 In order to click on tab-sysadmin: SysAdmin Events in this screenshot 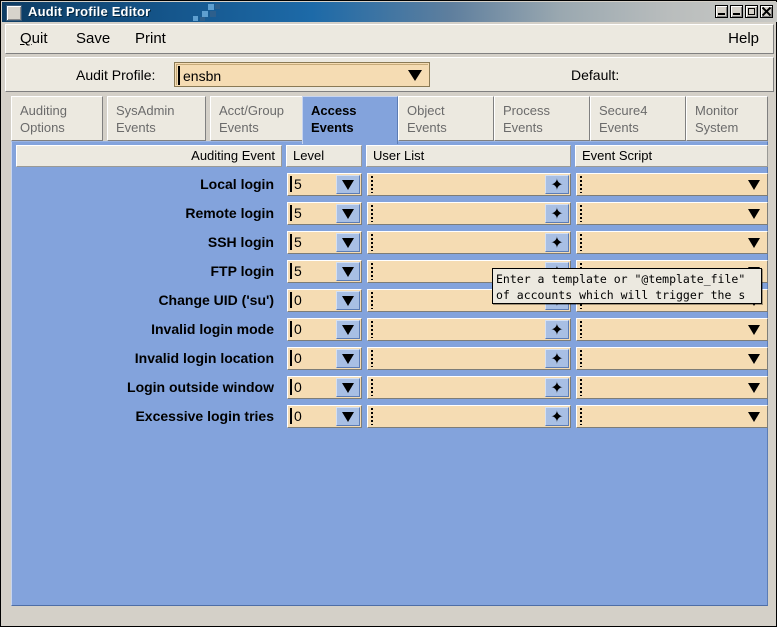, I will do `click(156, 118)`.